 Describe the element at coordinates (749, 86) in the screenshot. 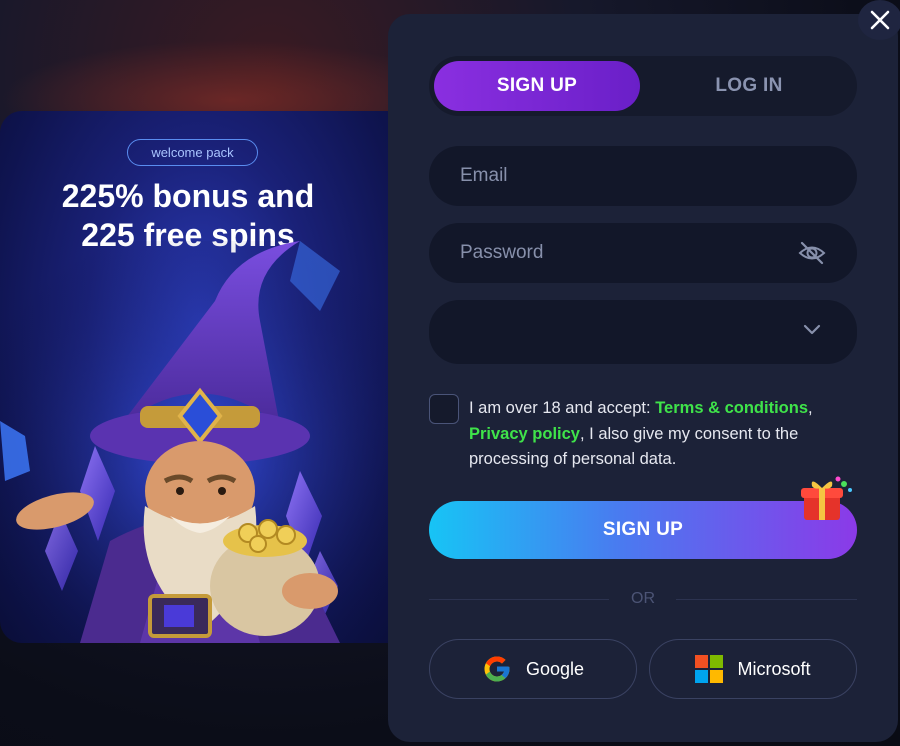

I see `tab-log-in: LOG IN` at that location.